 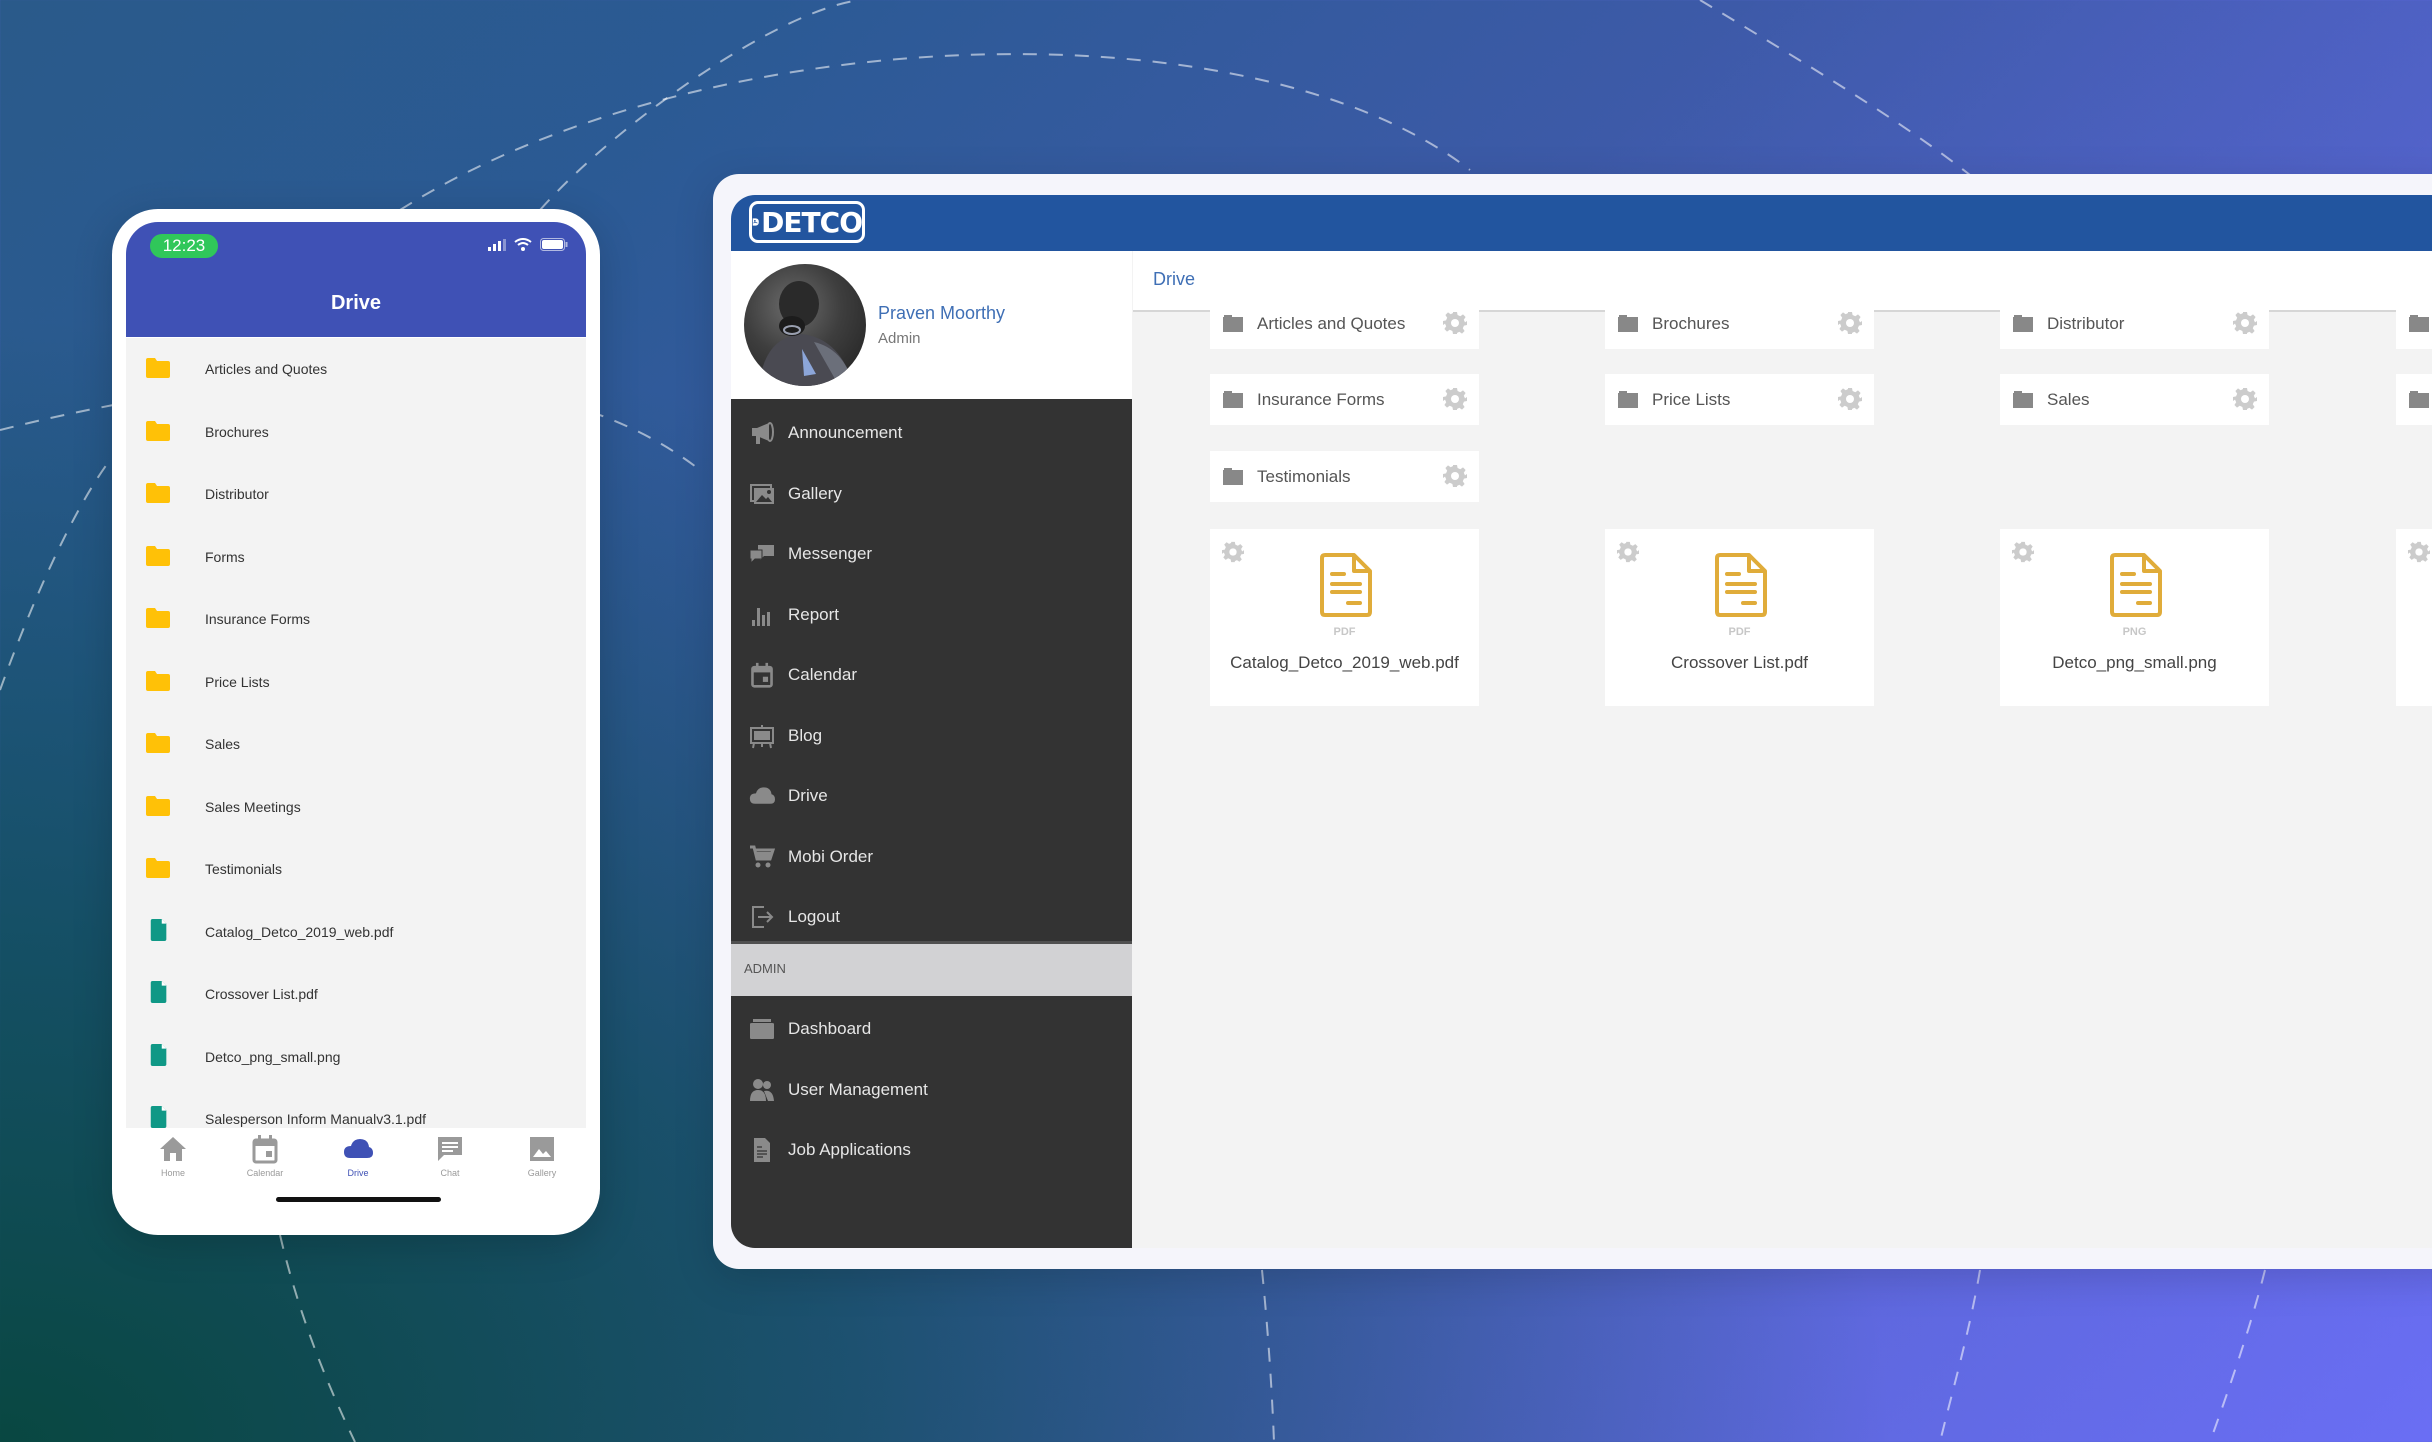 What do you see at coordinates (356, 494) in the screenshot?
I see `mobile-folder-item: Distributor` at bounding box center [356, 494].